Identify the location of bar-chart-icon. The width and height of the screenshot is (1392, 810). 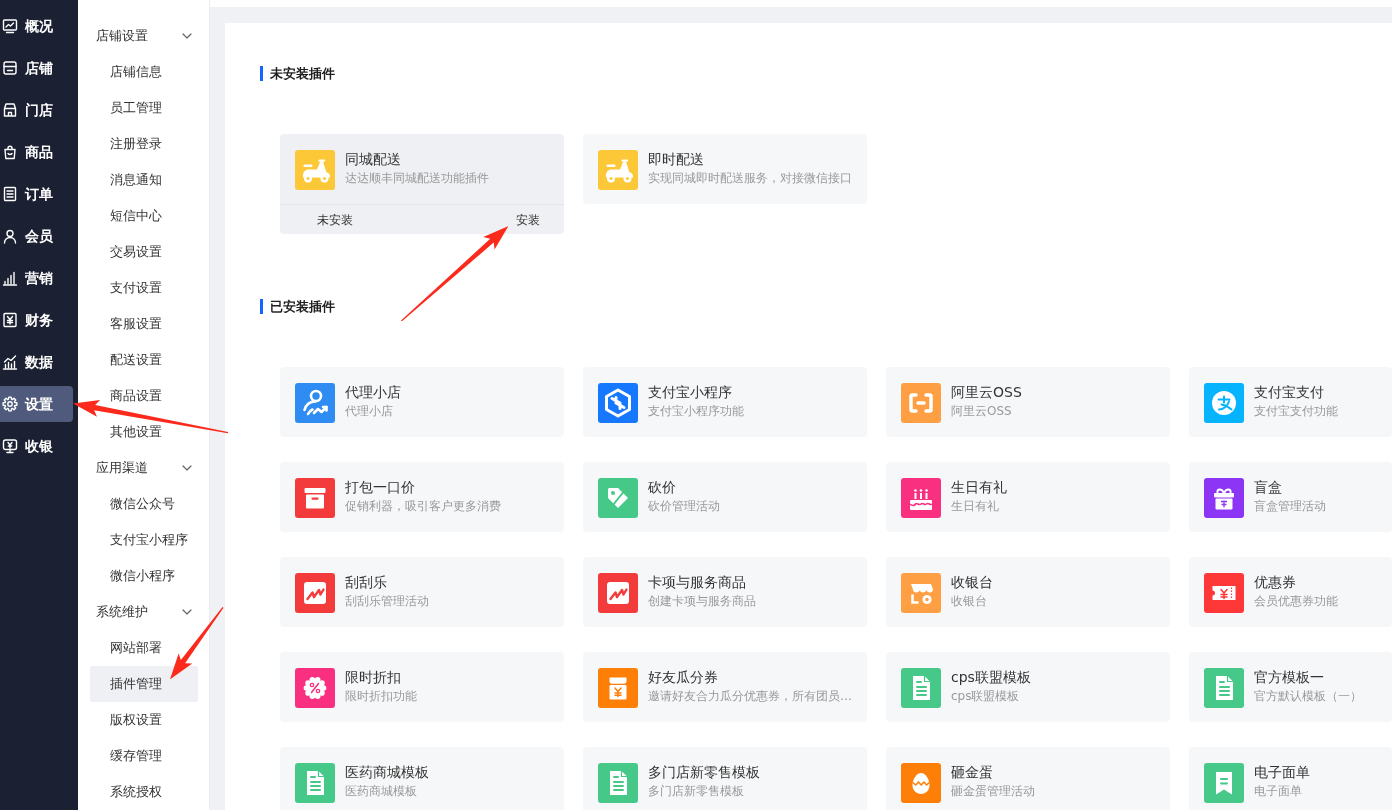
(10, 278).